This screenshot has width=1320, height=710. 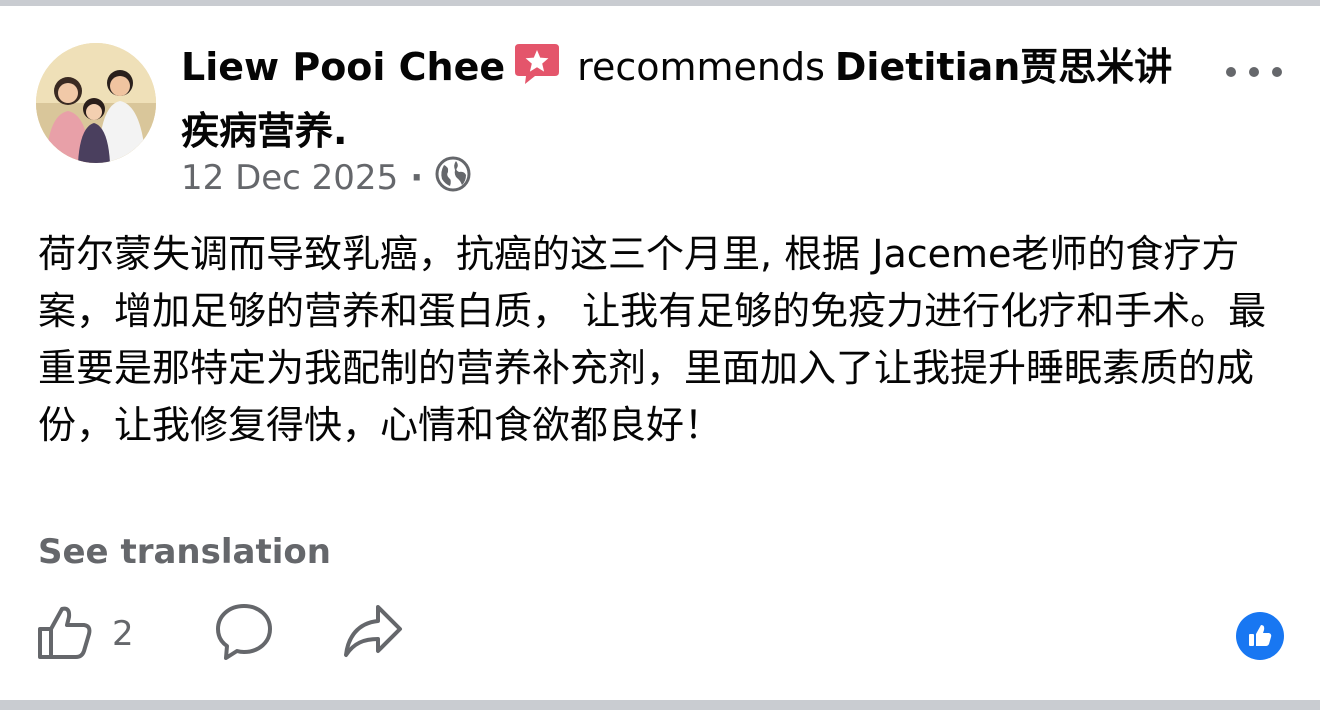 I want to click on like-reaction-icon, so click(x=1260, y=636).